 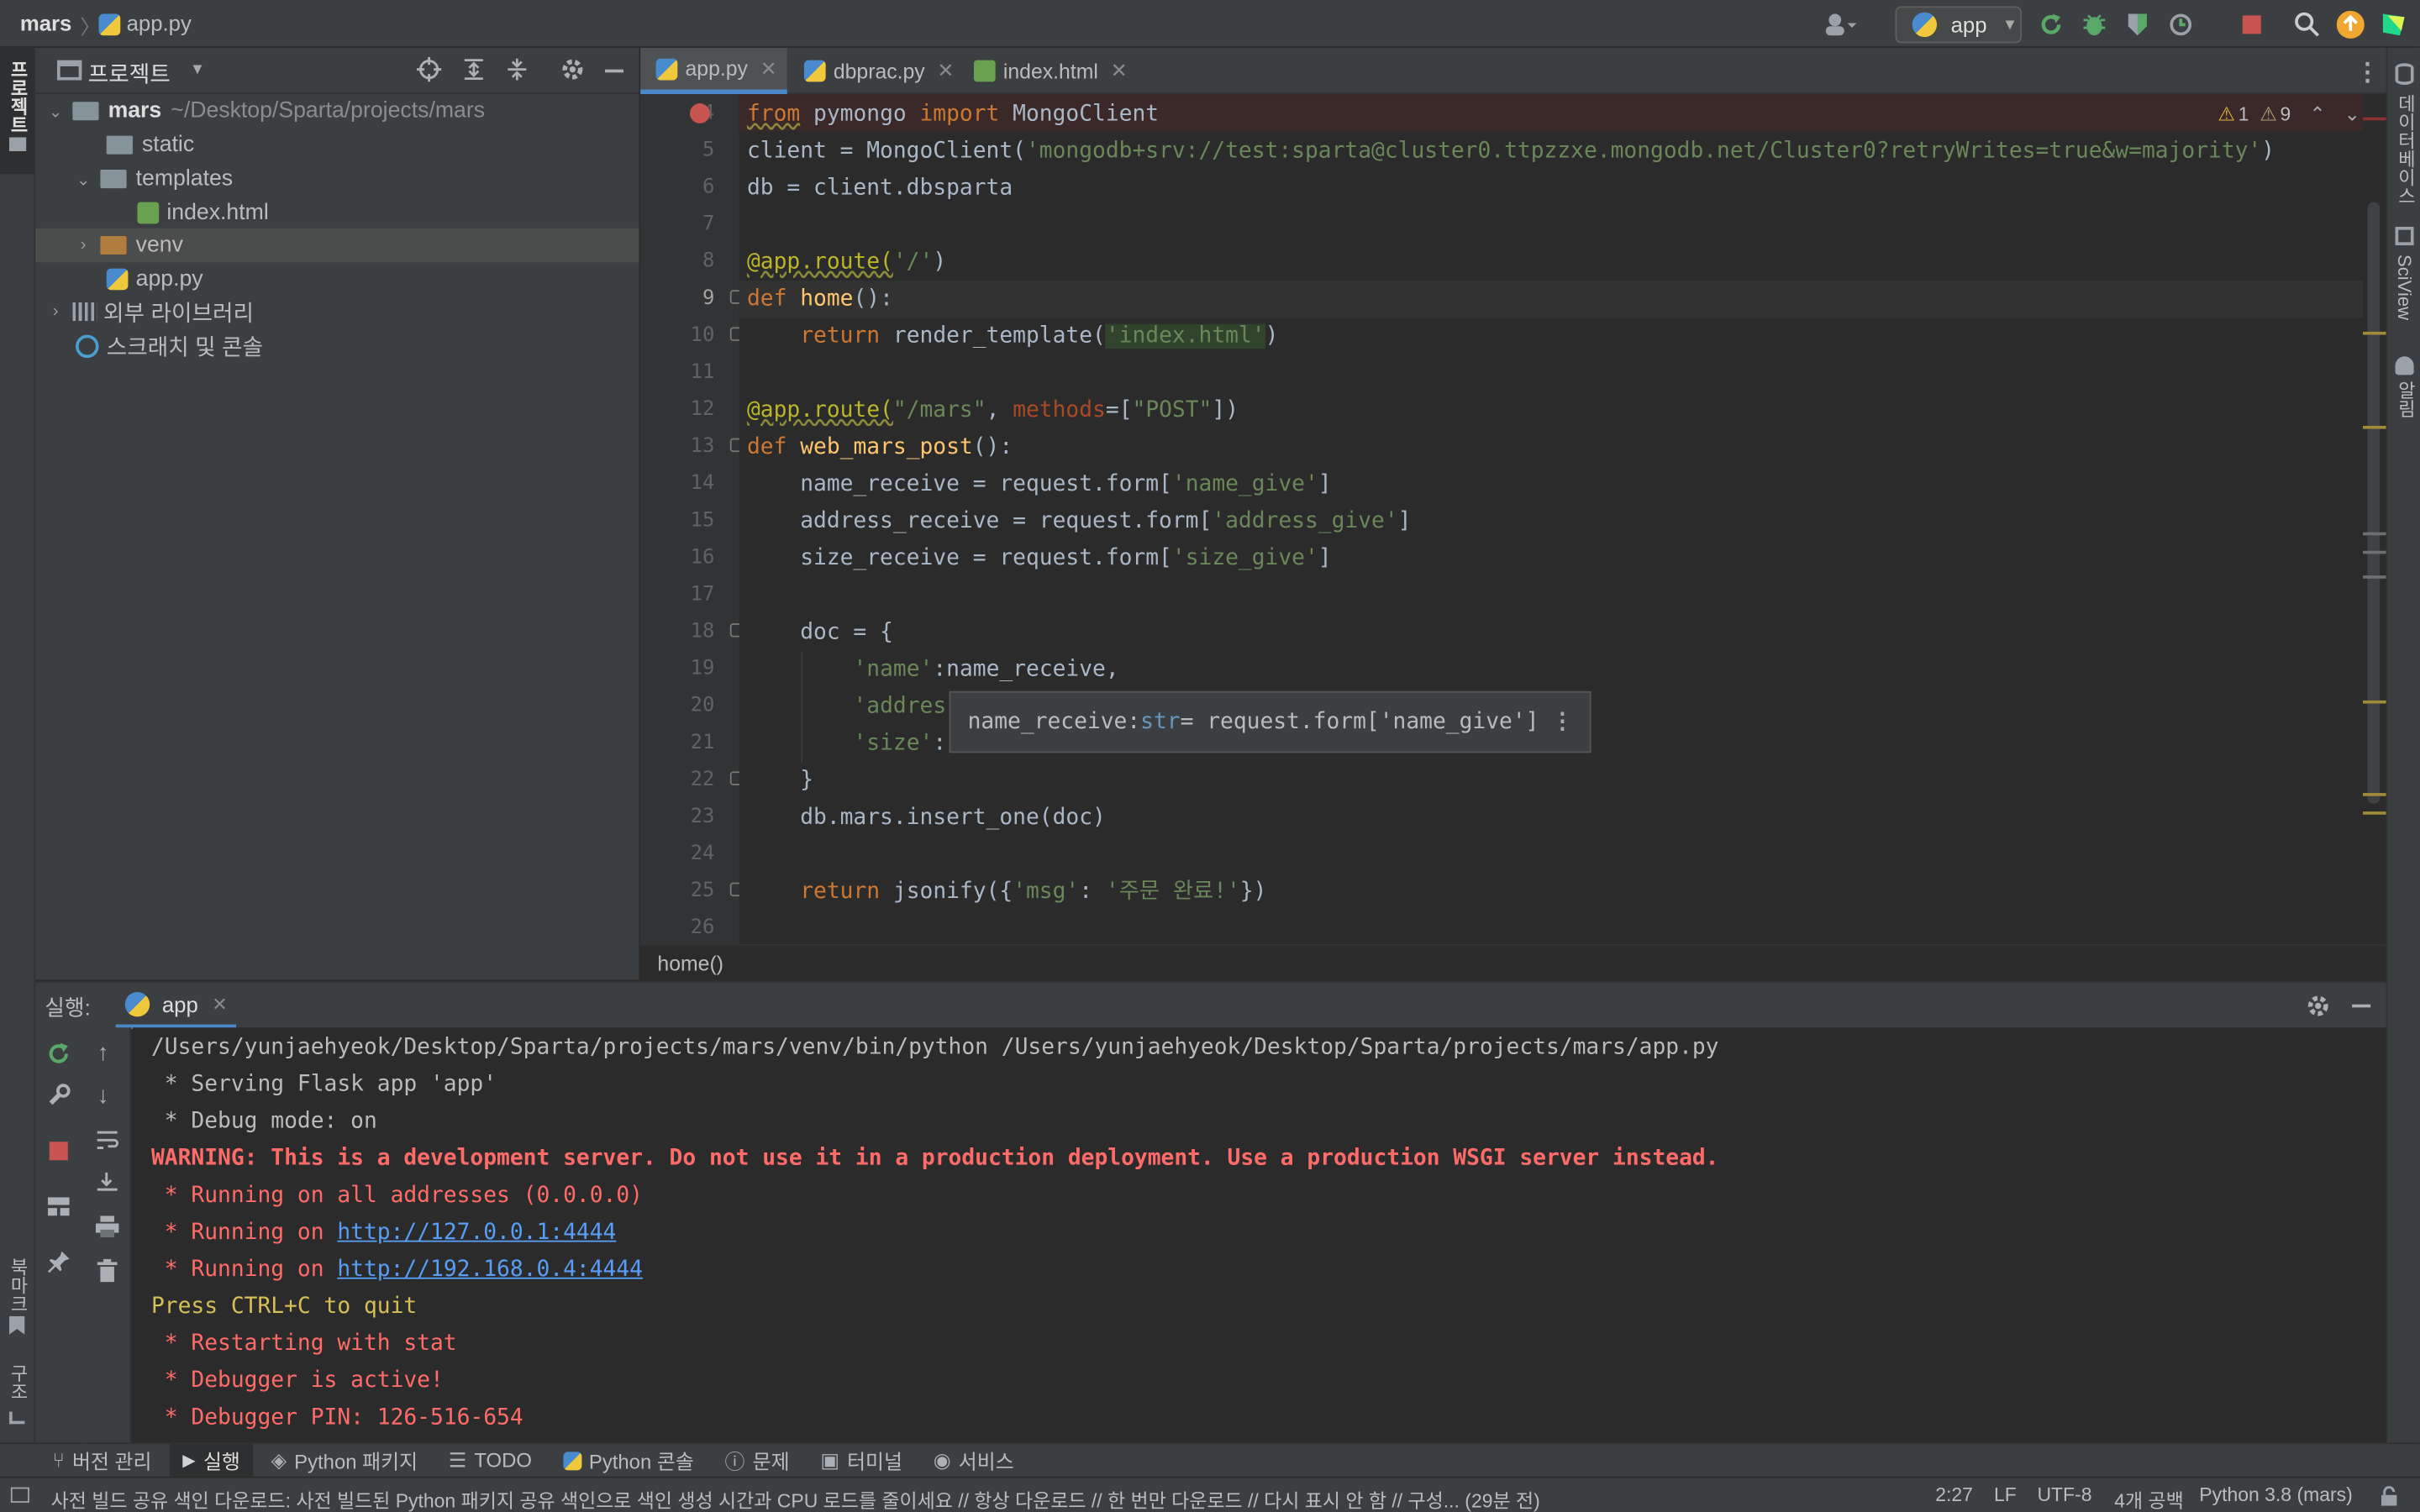 I want to click on layout-icon, so click(x=58, y=1209).